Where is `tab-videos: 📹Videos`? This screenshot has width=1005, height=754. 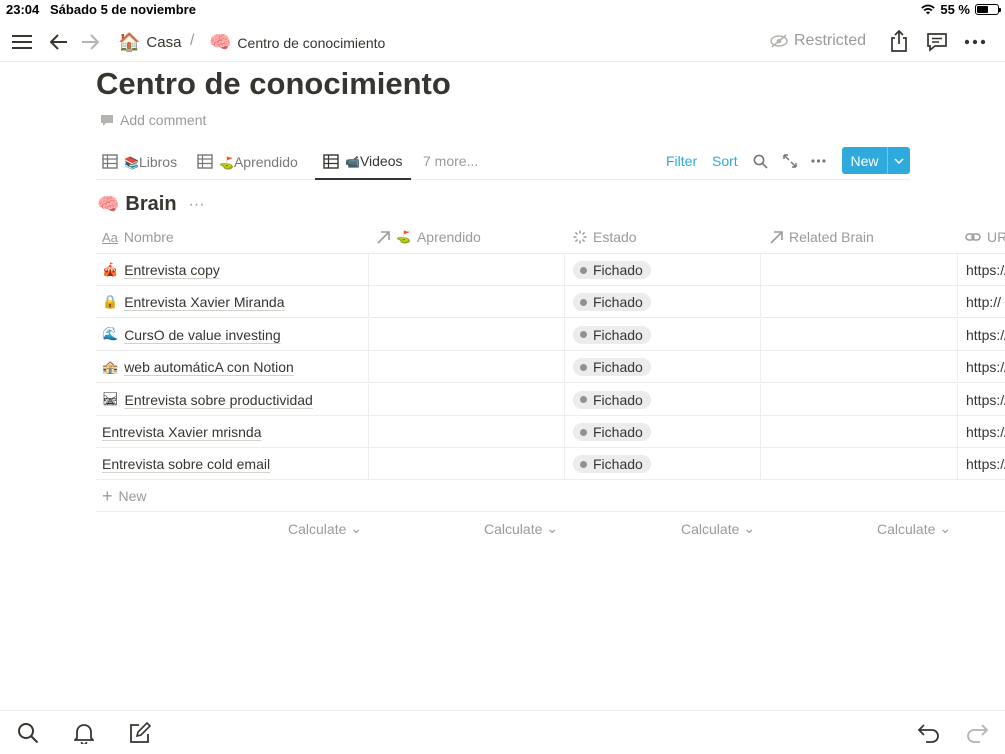
tab-videos: 📹Videos is located at coordinates (363, 162).